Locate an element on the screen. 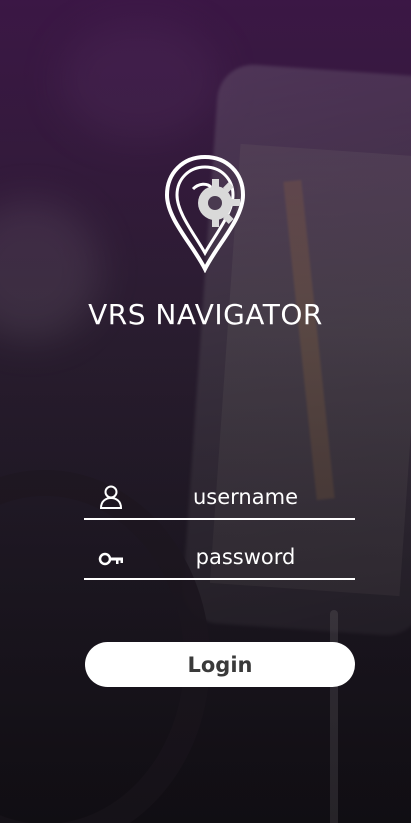 The width and height of the screenshot is (411, 823). password-field is located at coordinates (219, 559).